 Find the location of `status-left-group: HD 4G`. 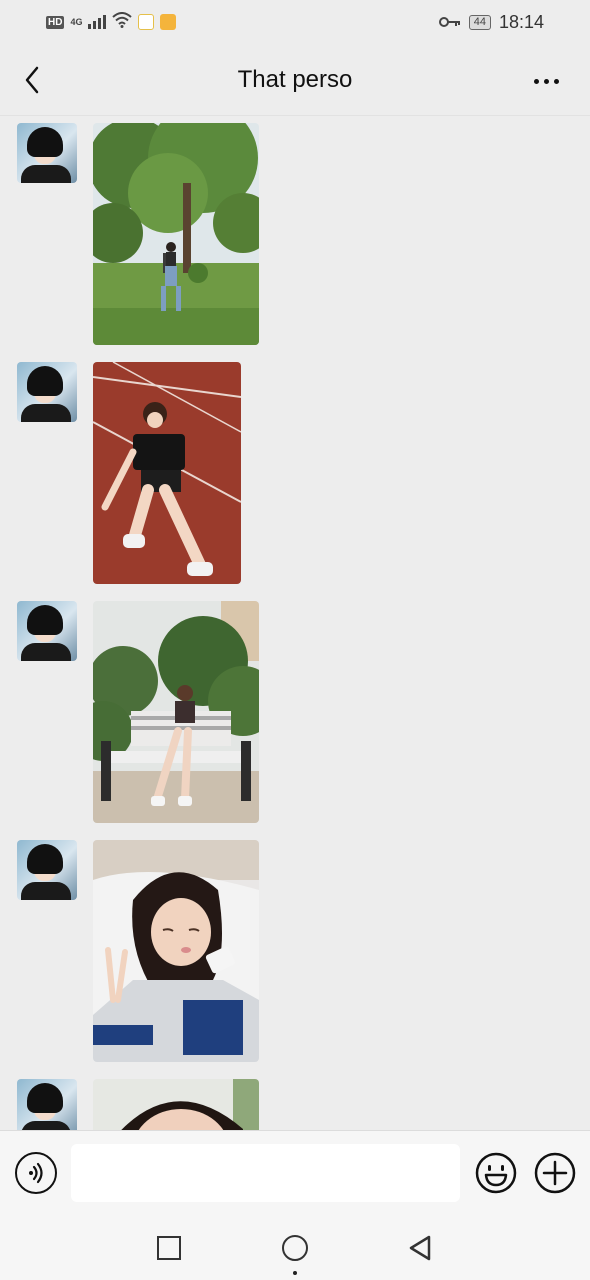

status-left-group: HD 4G is located at coordinates (111, 22).